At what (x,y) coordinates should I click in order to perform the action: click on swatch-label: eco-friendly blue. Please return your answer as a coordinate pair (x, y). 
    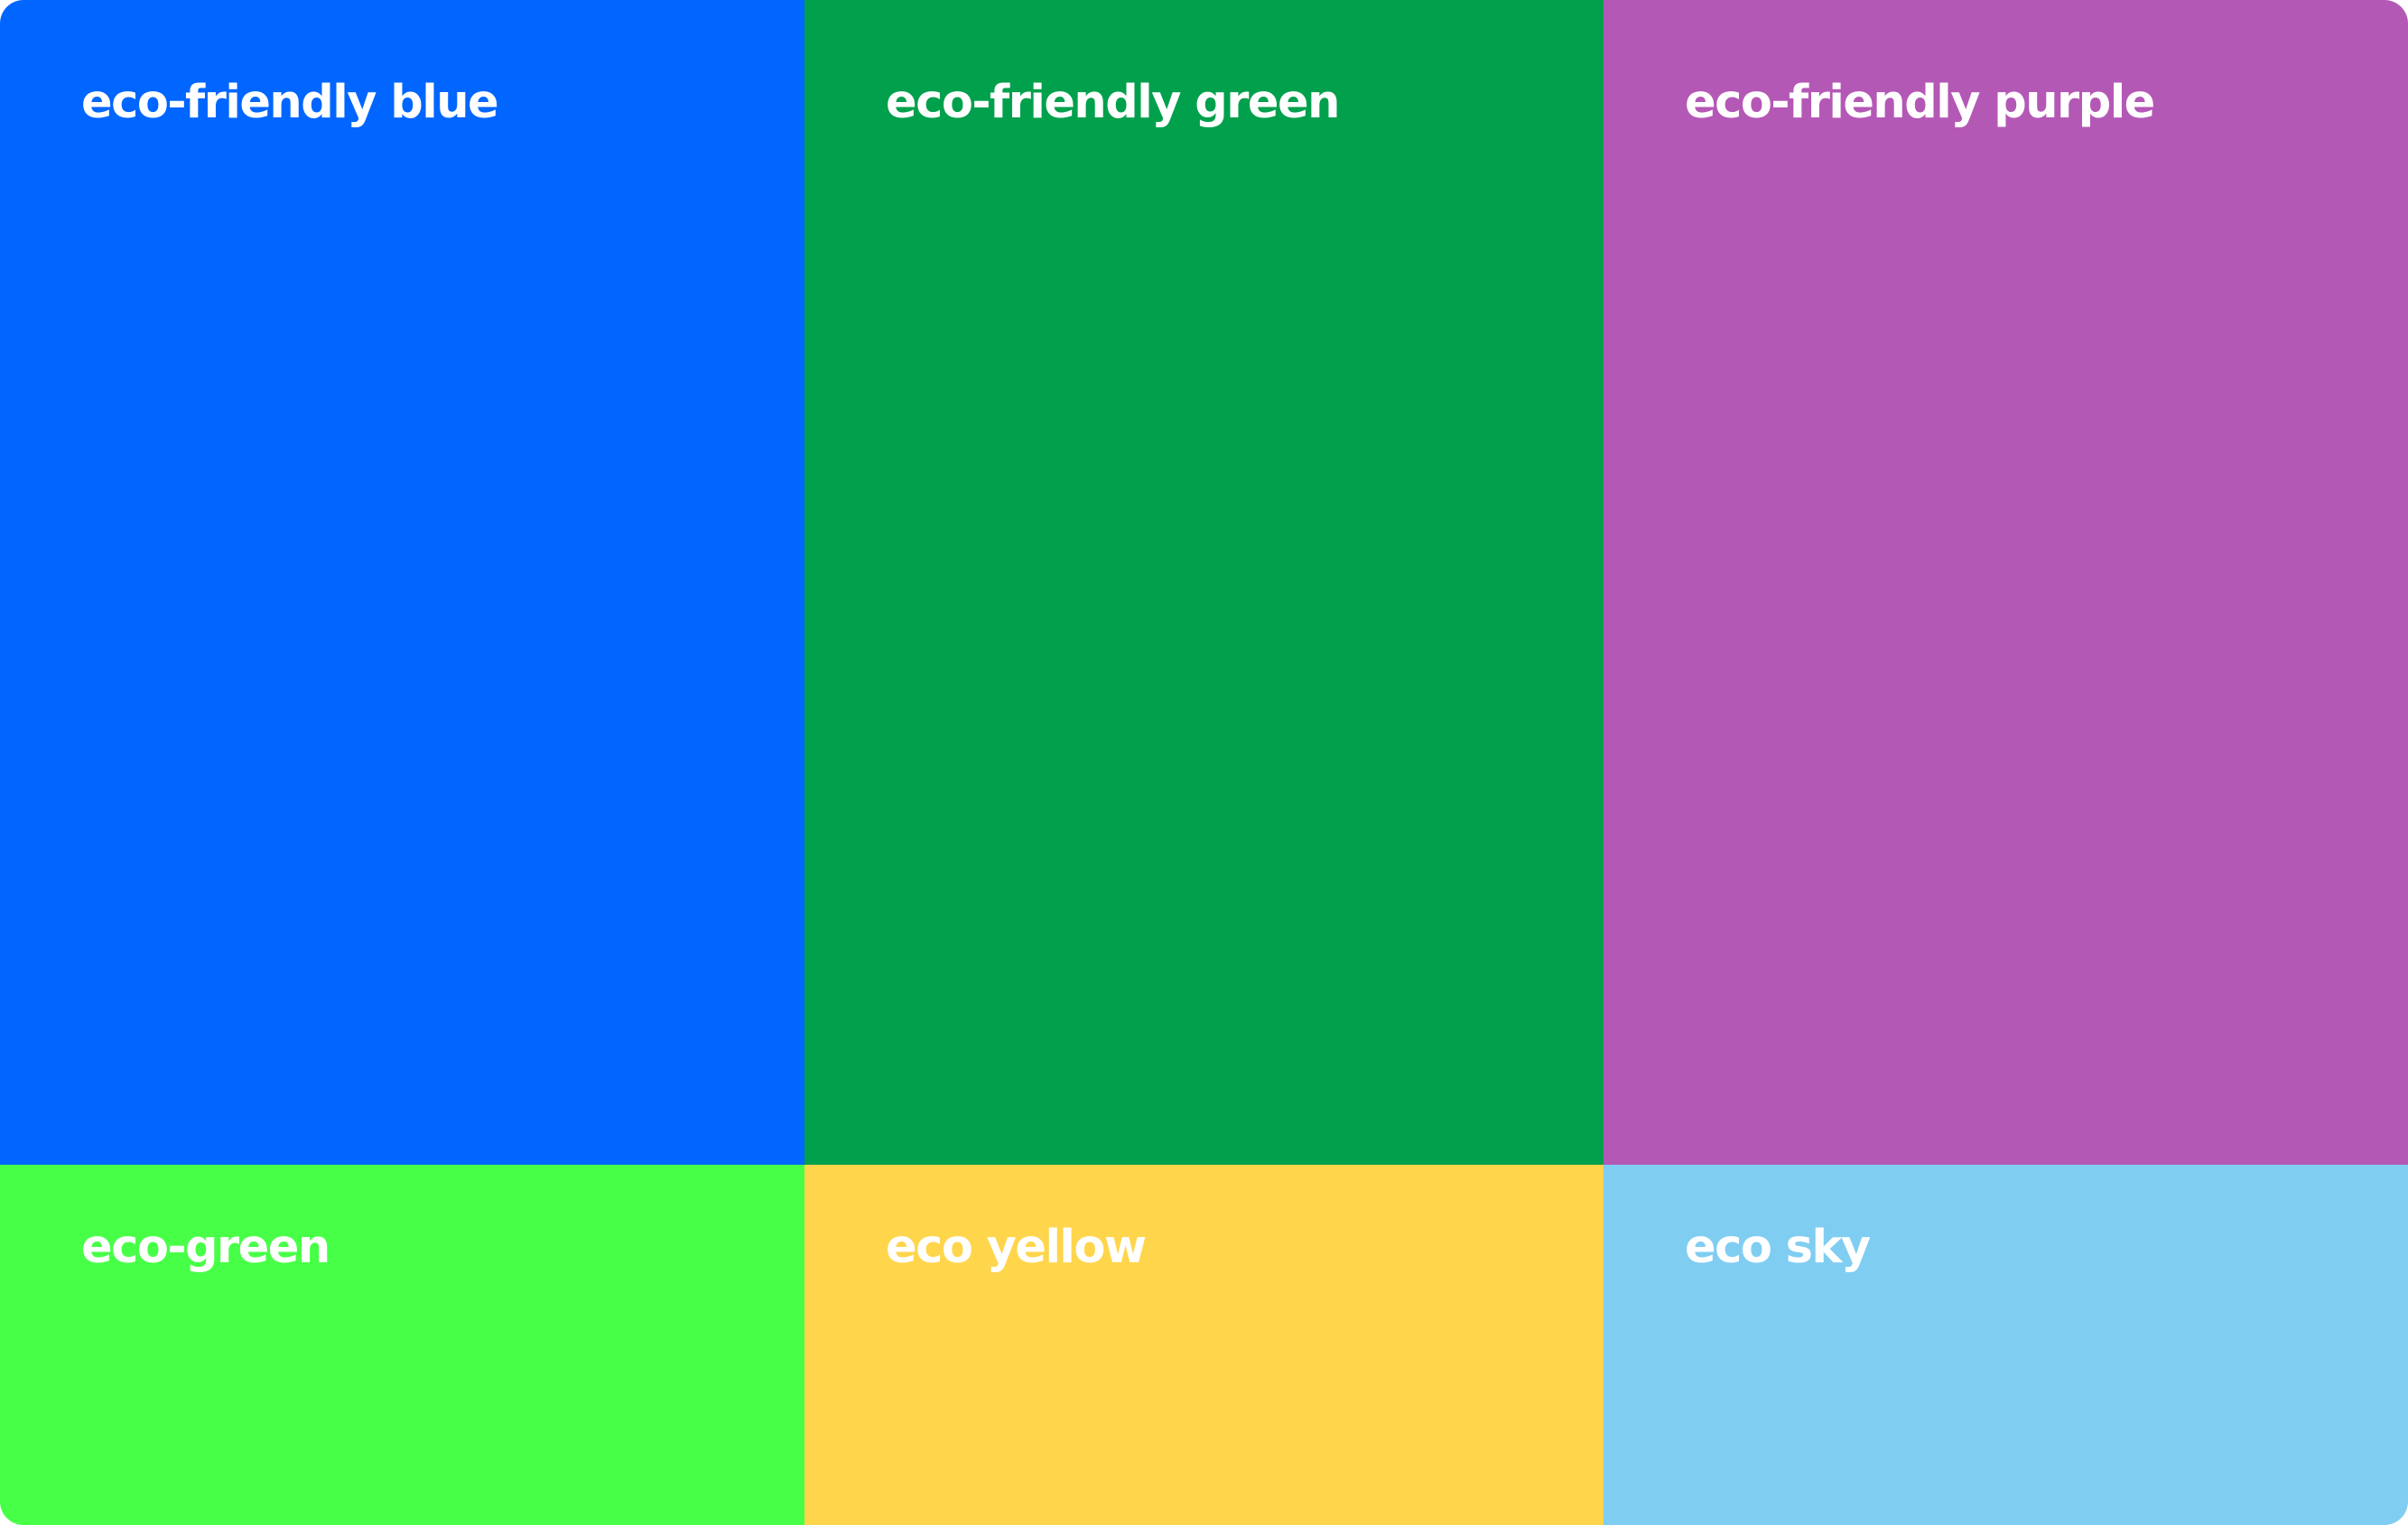
    Looking at the image, I should click on (290, 102).